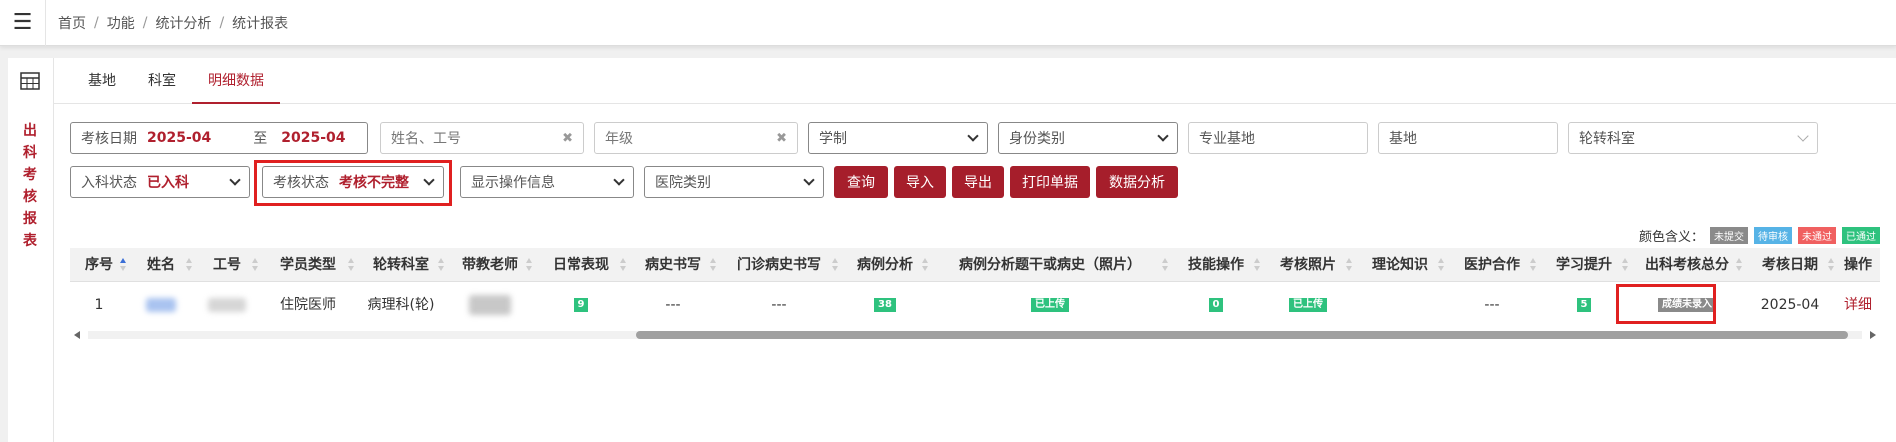  I want to click on legend-passed: 已通过, so click(1861, 235).